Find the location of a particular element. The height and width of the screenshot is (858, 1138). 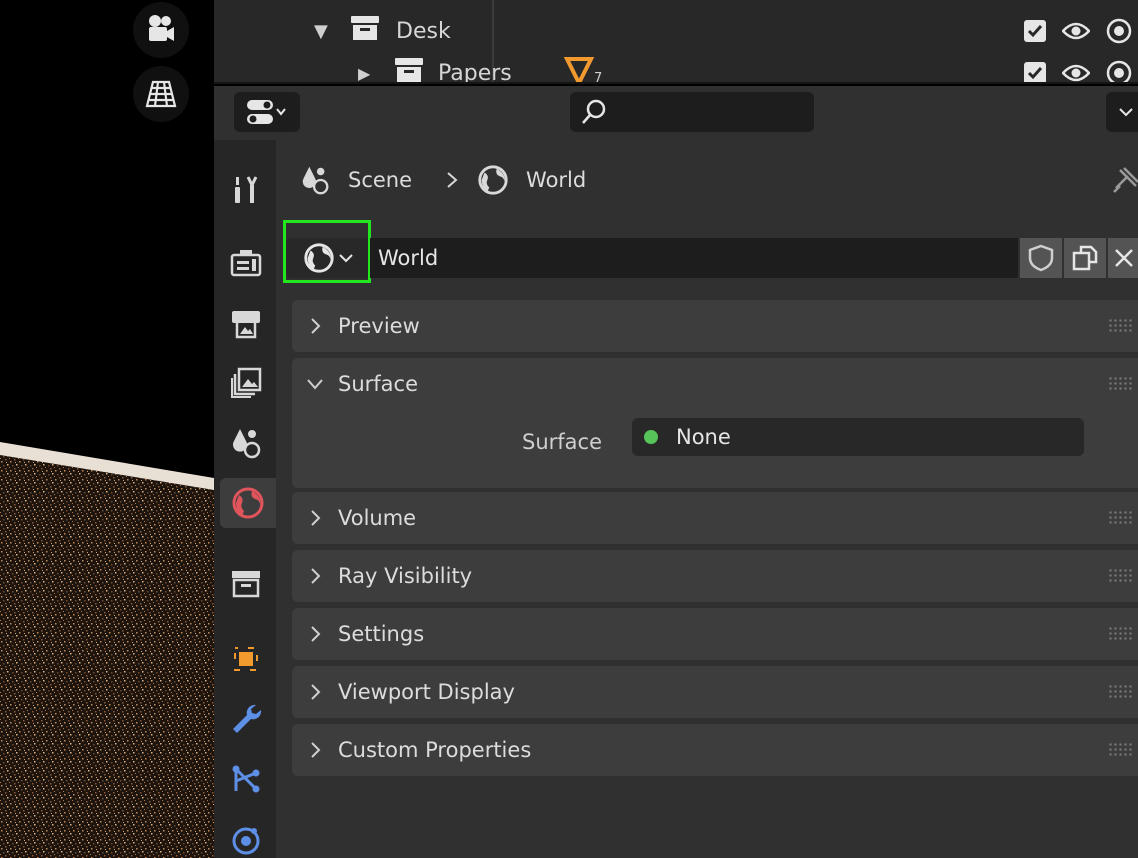

panel-title: Ray Visibility is located at coordinates (405, 576).